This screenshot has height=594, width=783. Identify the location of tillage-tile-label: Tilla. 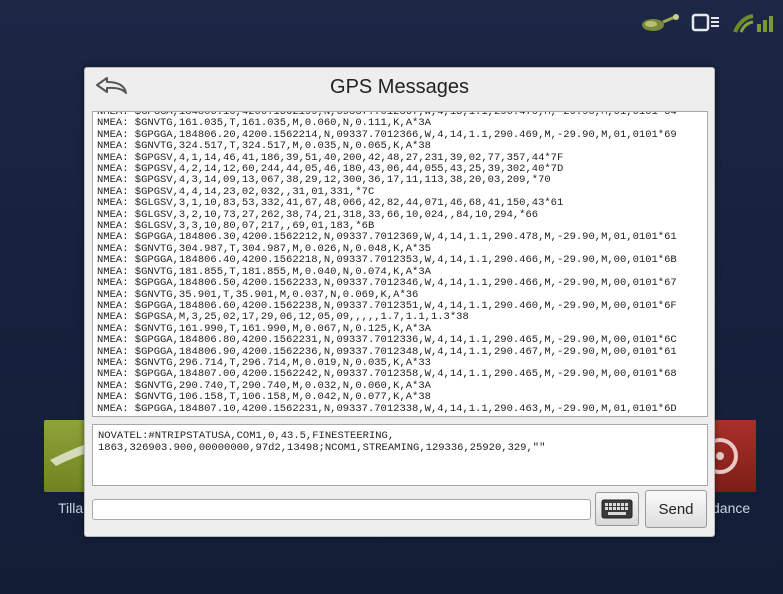
(71, 508).